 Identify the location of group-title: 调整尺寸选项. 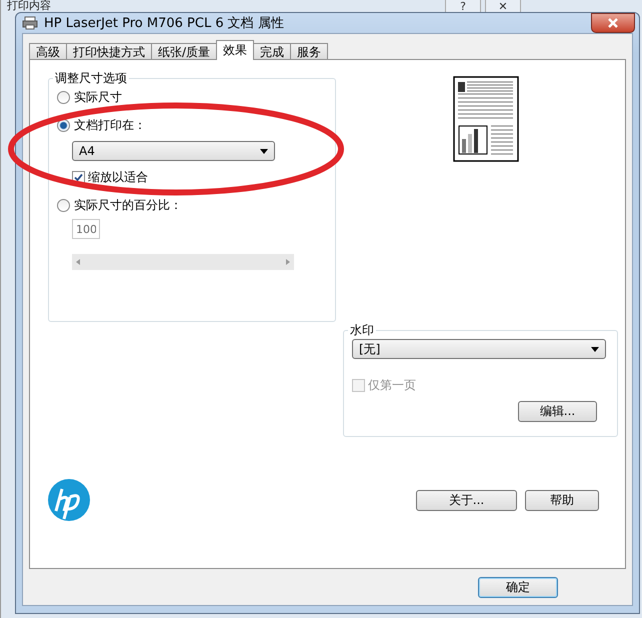
(91, 78).